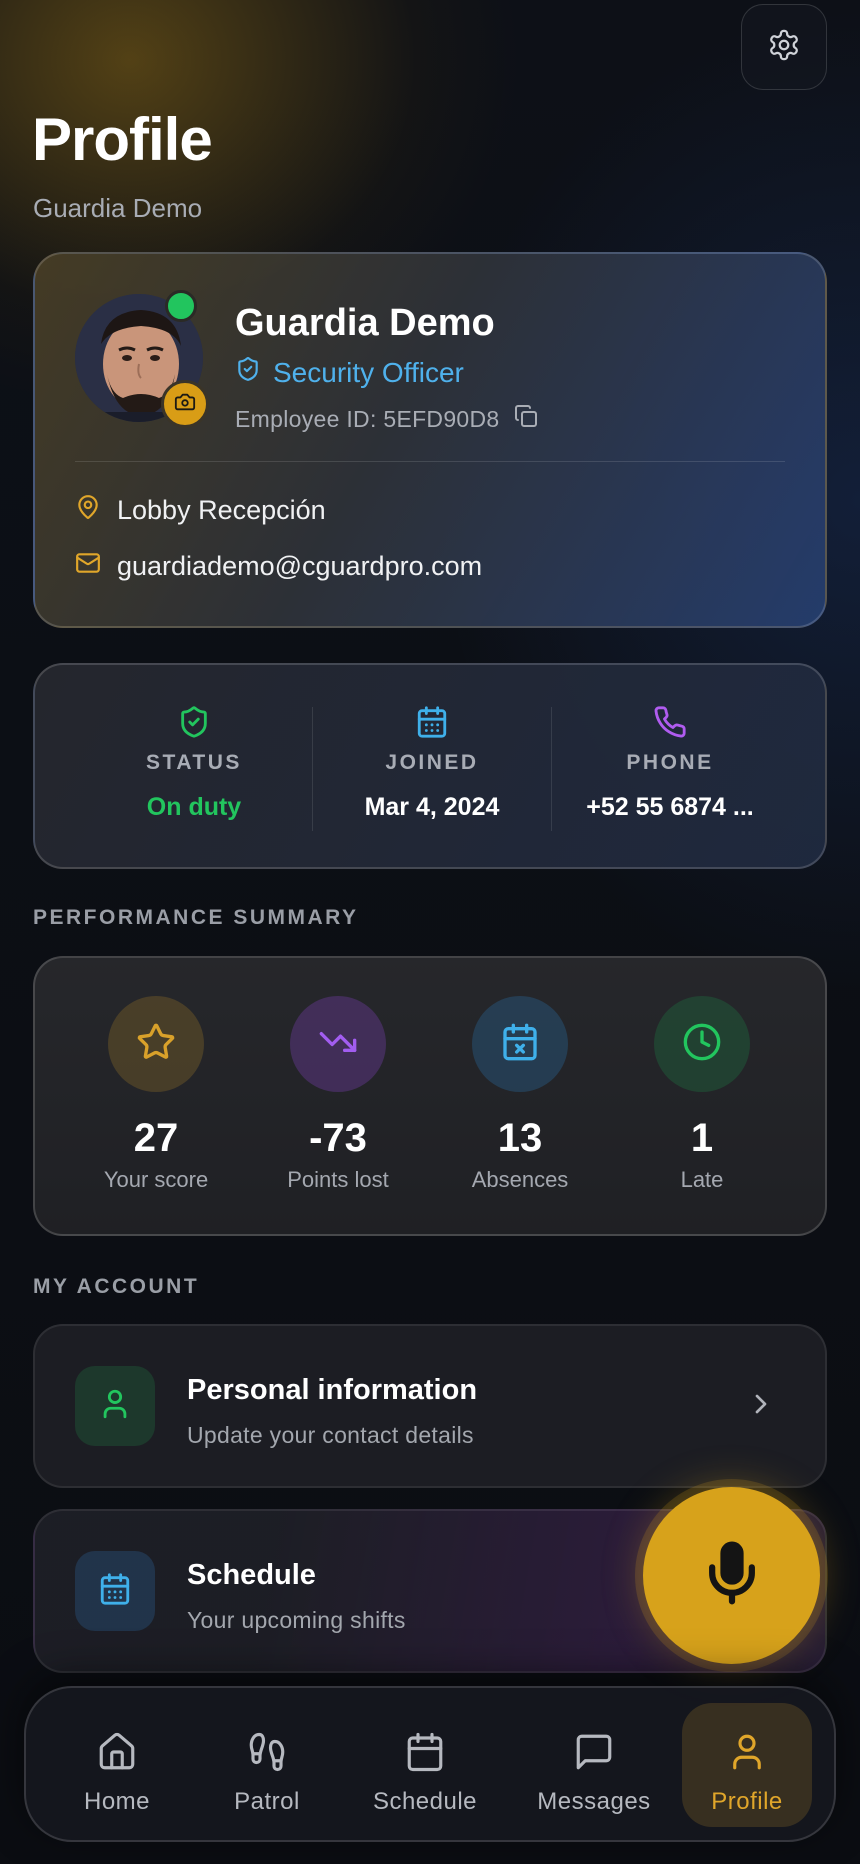 Image resolution: width=860 pixels, height=1864 pixels. What do you see at coordinates (526, 419) in the screenshot?
I see `copy-icon` at bounding box center [526, 419].